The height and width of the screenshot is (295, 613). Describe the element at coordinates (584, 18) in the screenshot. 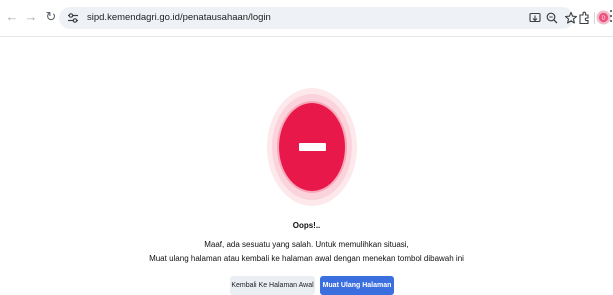

I see `extensions-icon` at that location.